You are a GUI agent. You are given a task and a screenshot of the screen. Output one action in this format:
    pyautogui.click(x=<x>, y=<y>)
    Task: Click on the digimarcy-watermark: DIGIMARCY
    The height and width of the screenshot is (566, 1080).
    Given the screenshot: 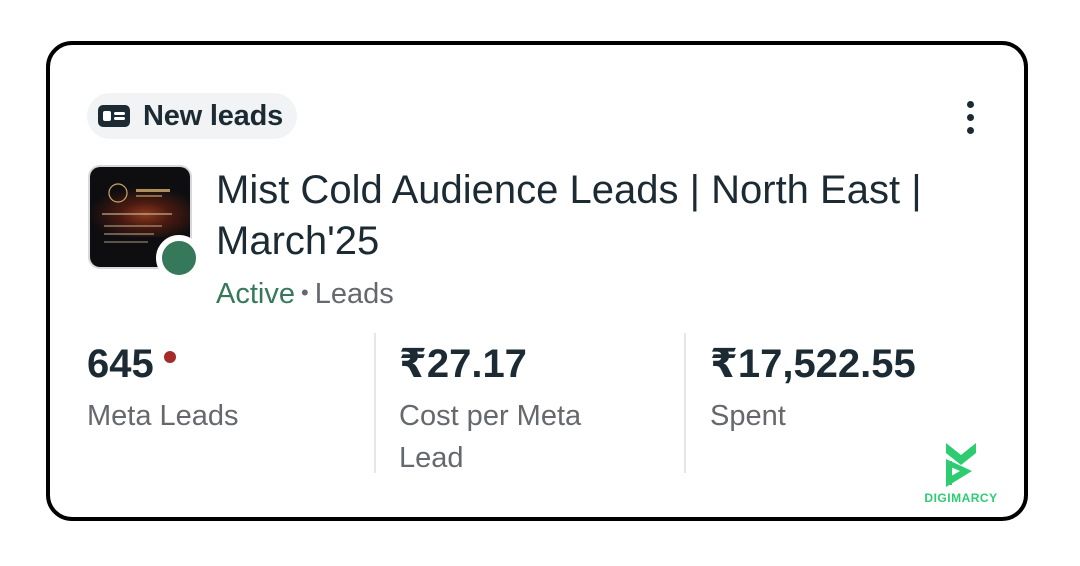 What is the action you would take?
    pyautogui.click(x=961, y=476)
    